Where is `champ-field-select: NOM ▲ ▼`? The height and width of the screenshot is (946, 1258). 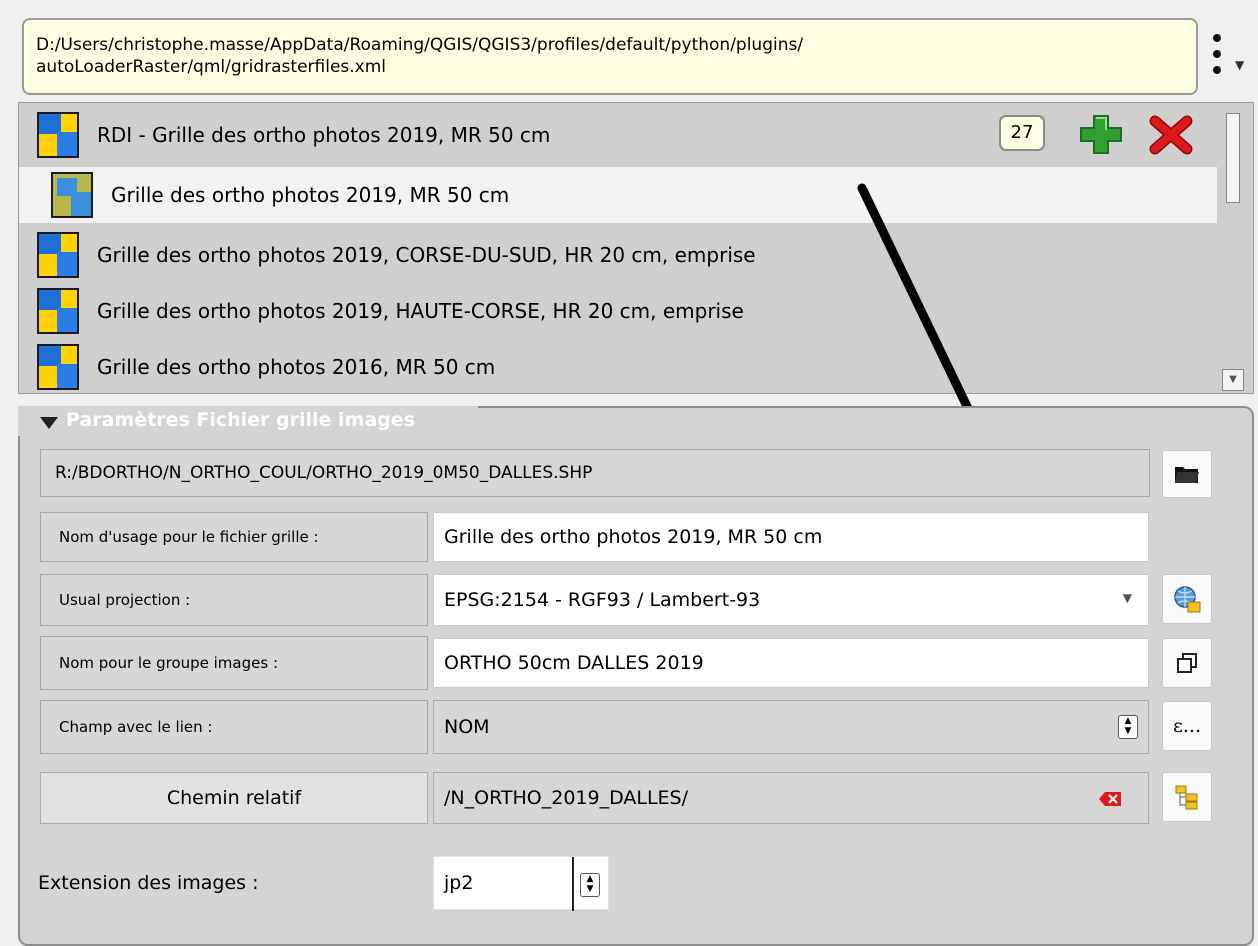 champ-field-select: NOM ▲ ▼ is located at coordinates (791, 727).